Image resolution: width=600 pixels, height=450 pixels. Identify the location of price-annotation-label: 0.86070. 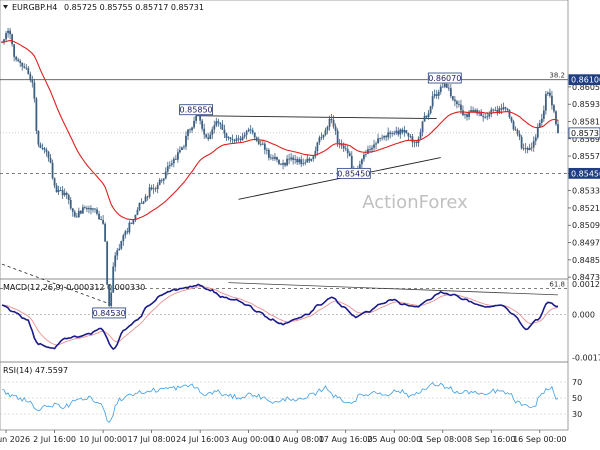
(444, 78).